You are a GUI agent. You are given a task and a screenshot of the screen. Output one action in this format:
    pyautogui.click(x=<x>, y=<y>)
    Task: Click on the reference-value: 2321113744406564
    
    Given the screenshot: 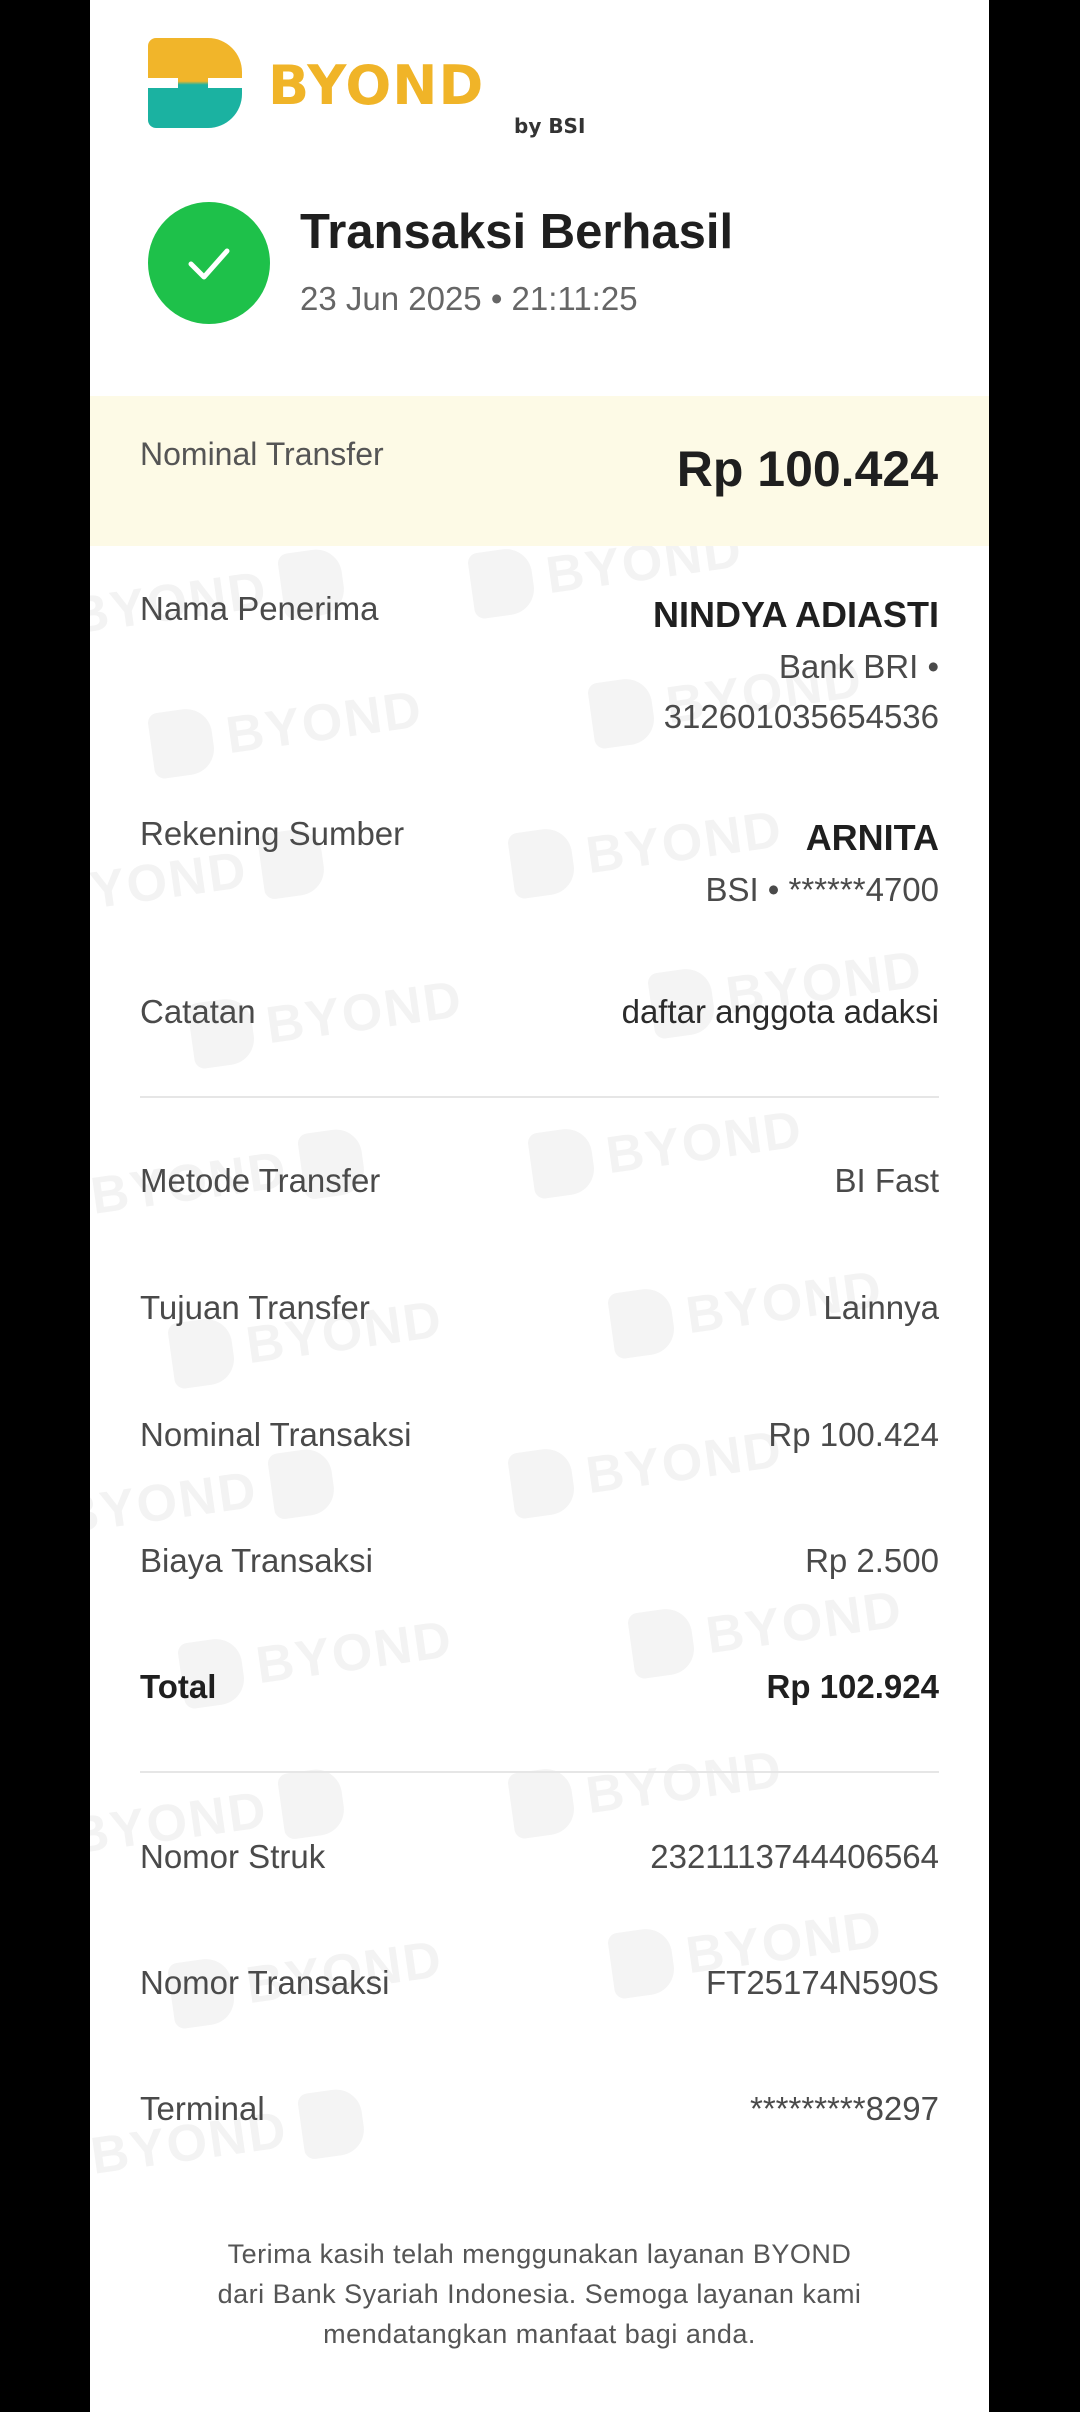 What is the action you would take?
    pyautogui.click(x=794, y=1856)
    